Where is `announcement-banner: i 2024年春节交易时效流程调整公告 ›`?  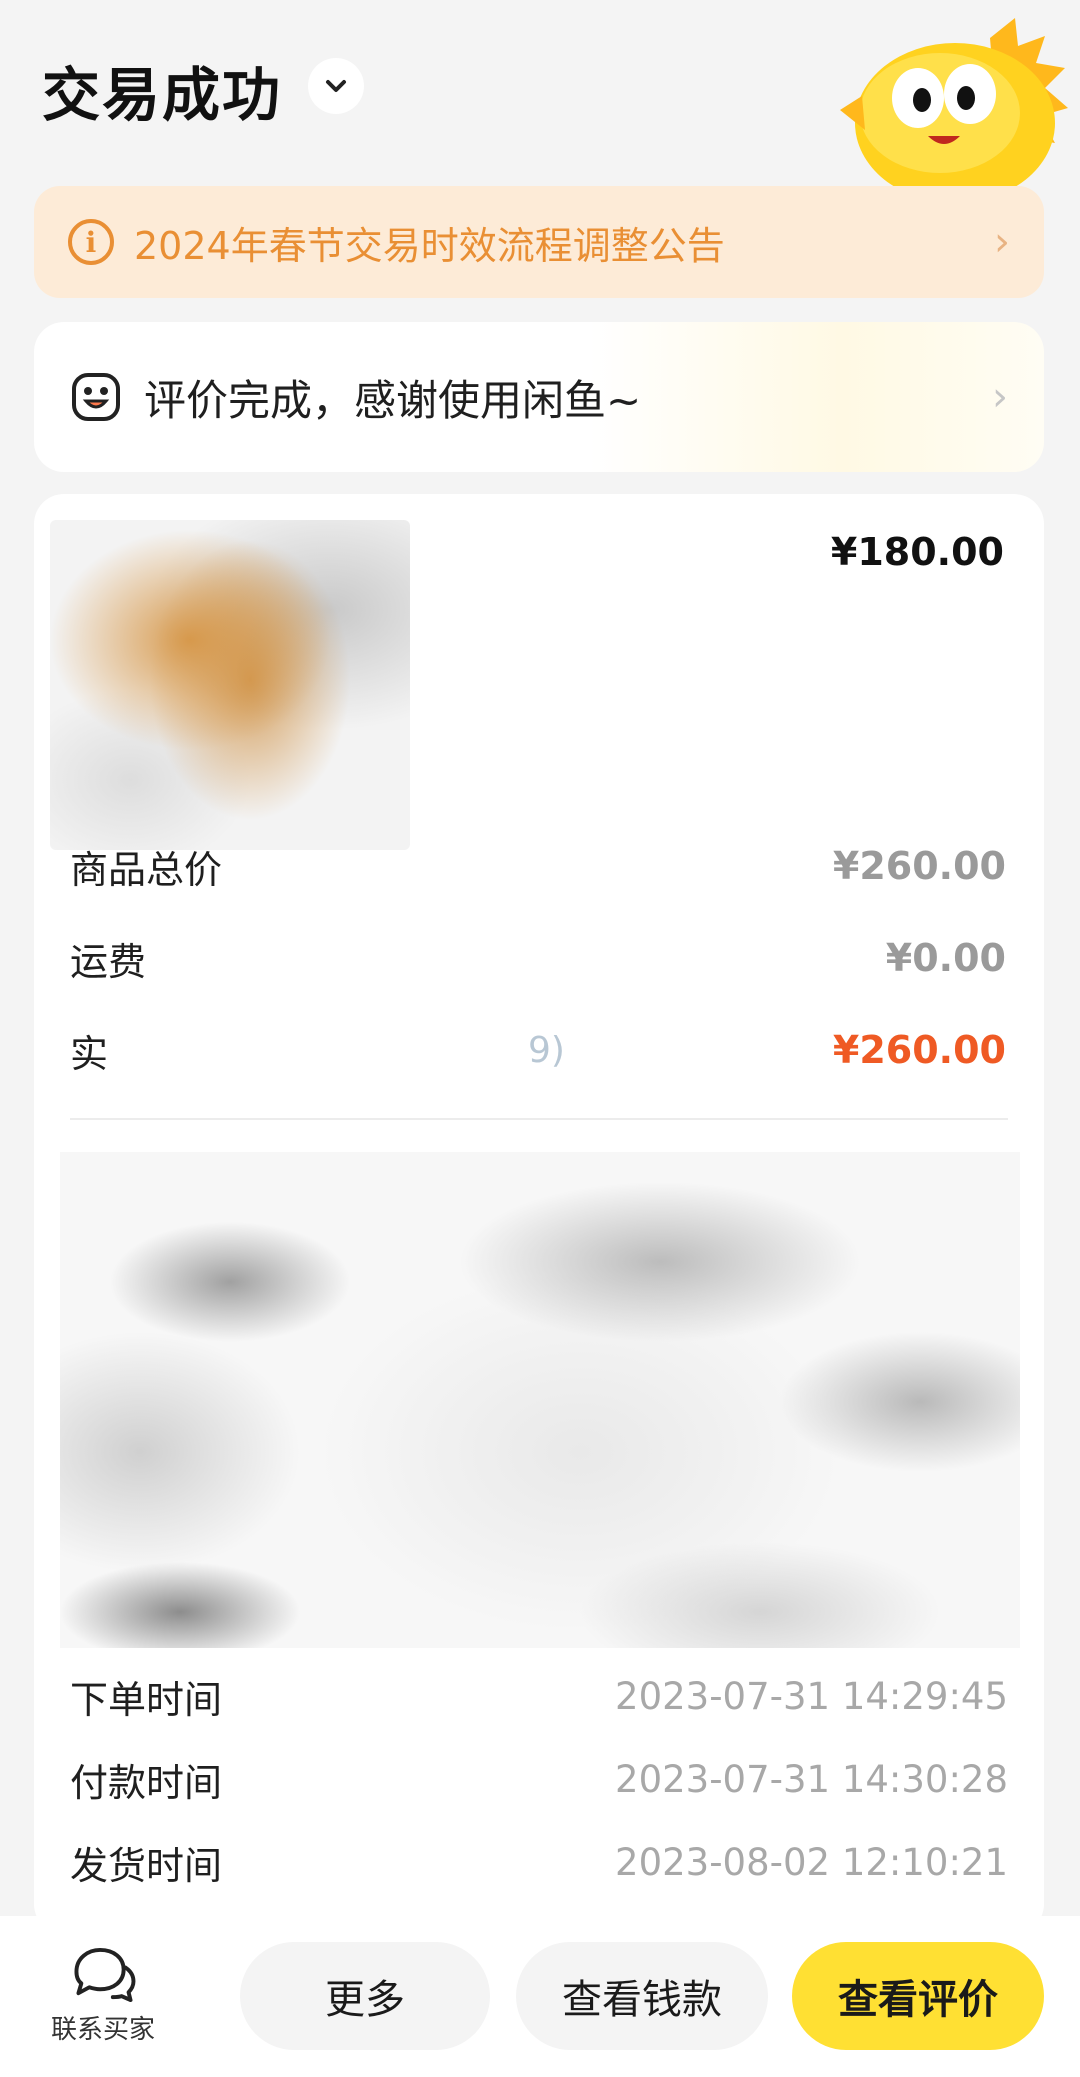
announcement-banner: i 2024年春节交易时效流程调整公告 › is located at coordinates (539, 242).